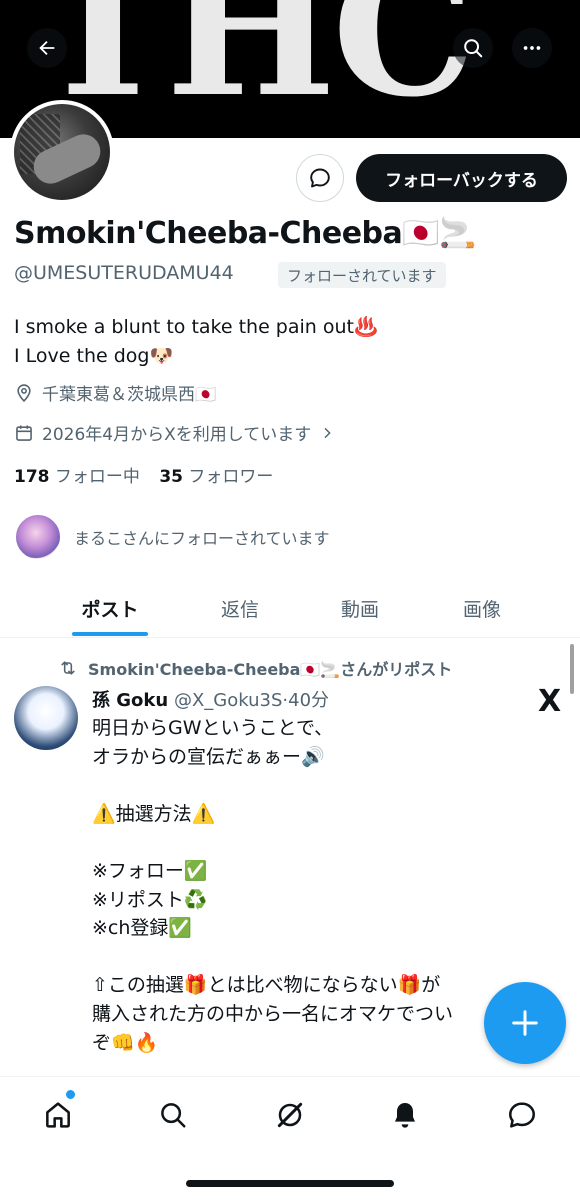  I want to click on post-author-name: 孫 Goku, so click(130, 700).